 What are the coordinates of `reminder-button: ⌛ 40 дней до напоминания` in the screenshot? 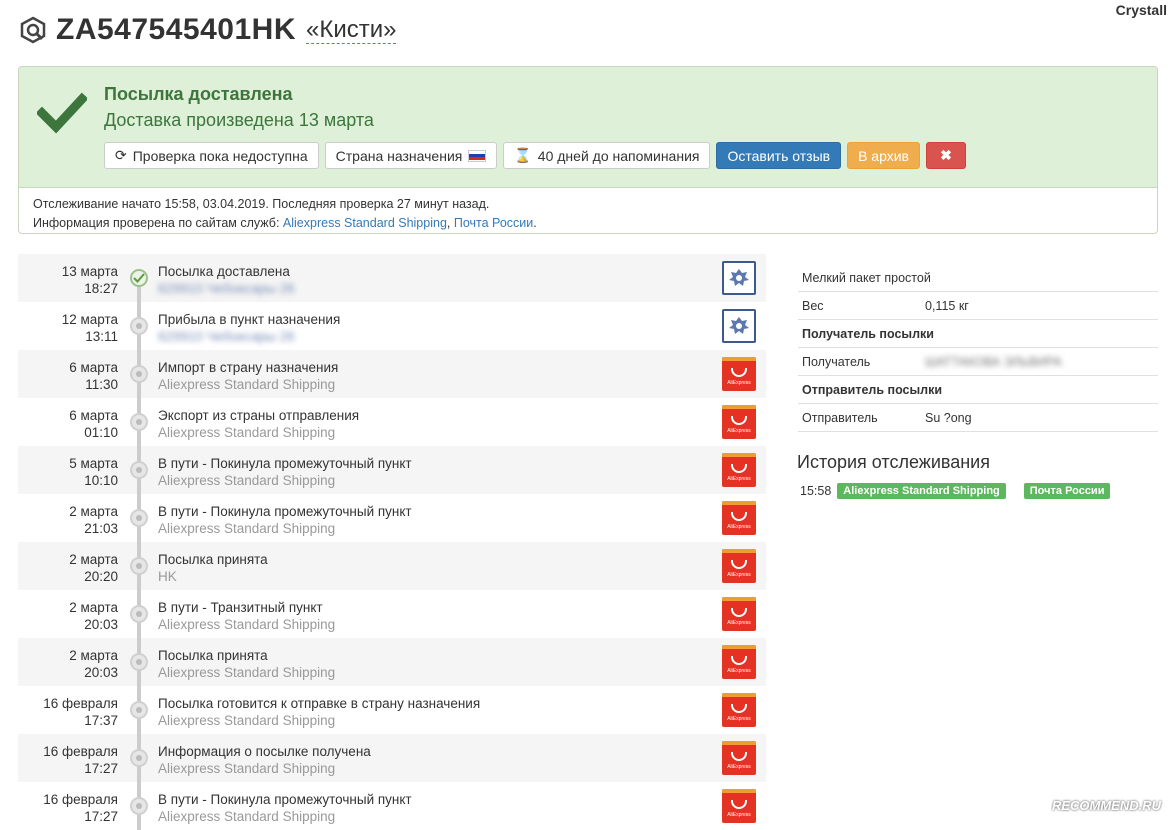 It's located at (607, 155).